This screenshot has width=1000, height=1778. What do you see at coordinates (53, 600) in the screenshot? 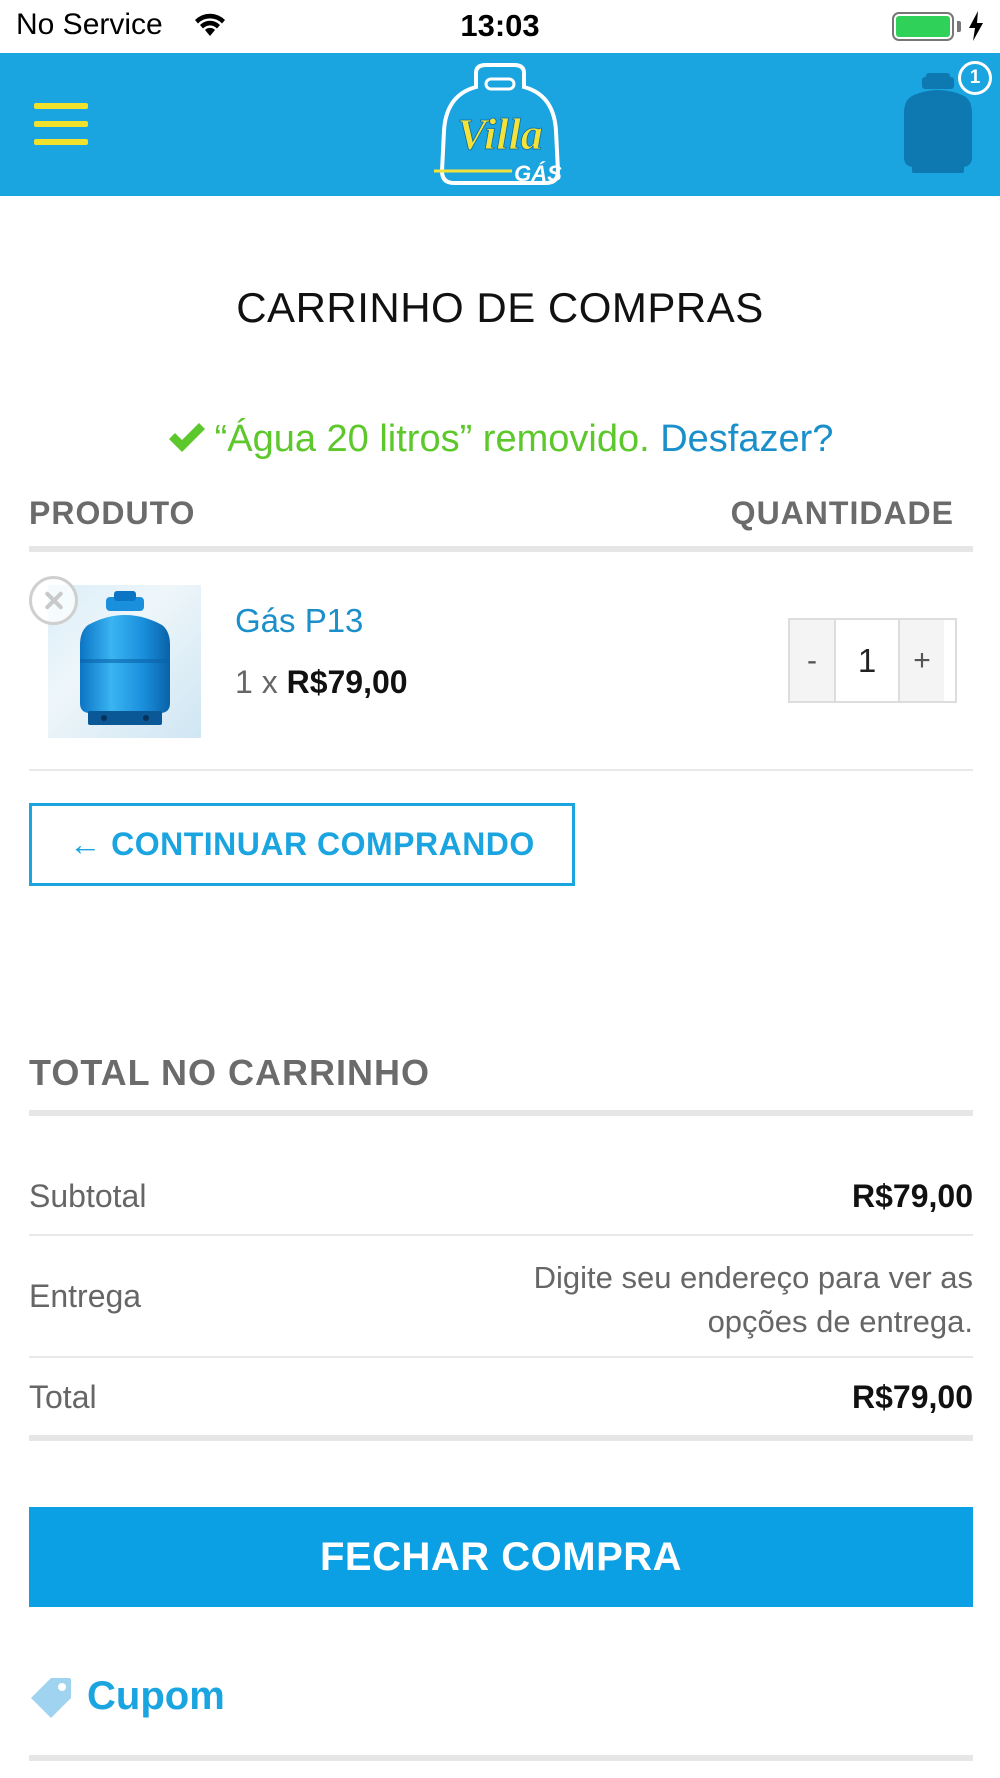
I see `remove-item-button` at bounding box center [53, 600].